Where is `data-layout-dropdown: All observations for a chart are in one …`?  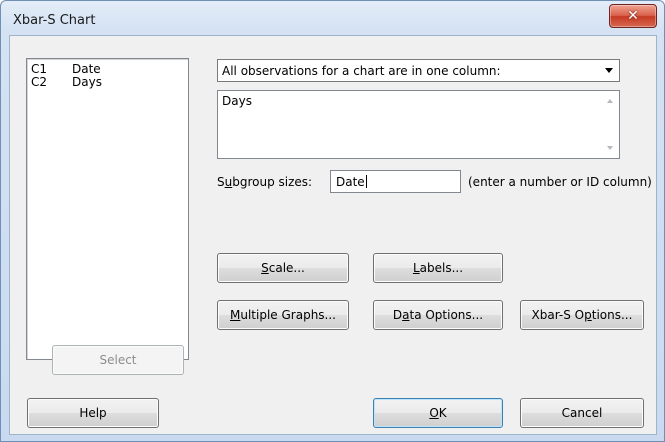 data-layout-dropdown: All observations for a chart are in one … is located at coordinates (418, 70).